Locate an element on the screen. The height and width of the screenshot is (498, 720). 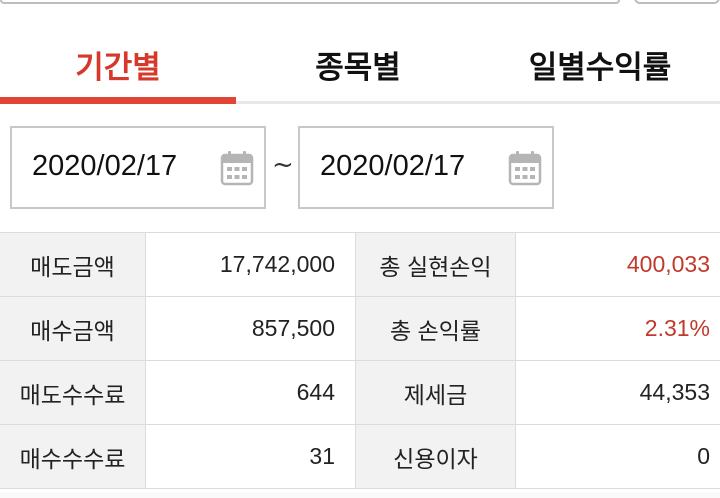
tab-period: 기간별 is located at coordinates (118, 66).